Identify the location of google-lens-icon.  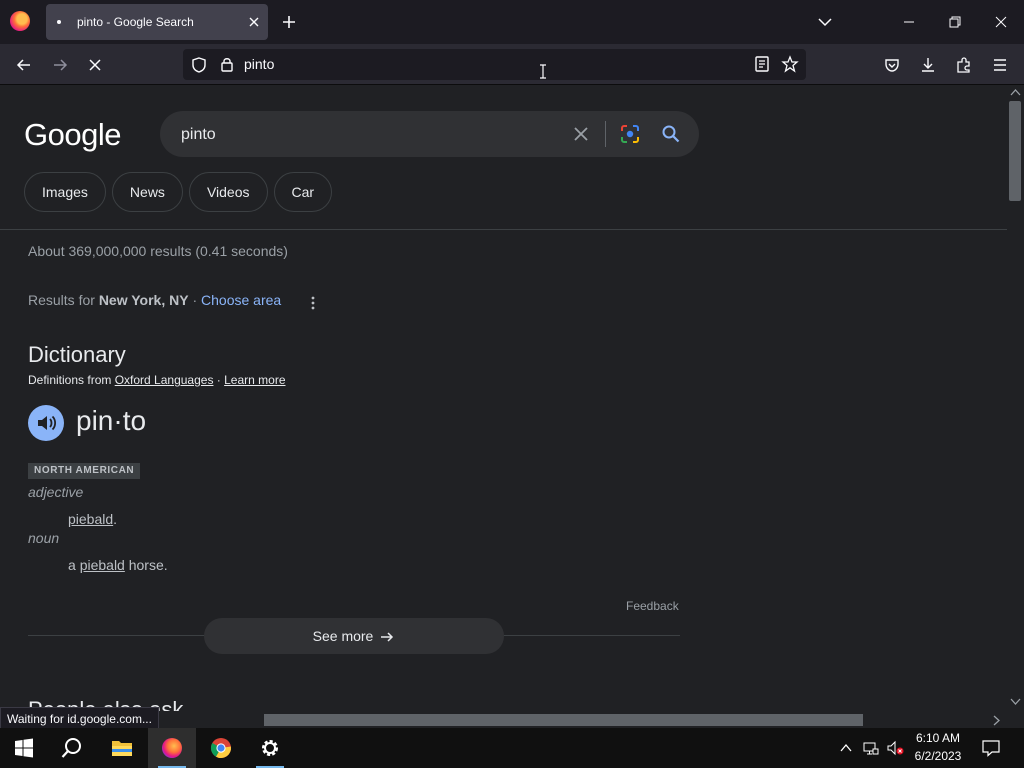
(630, 134).